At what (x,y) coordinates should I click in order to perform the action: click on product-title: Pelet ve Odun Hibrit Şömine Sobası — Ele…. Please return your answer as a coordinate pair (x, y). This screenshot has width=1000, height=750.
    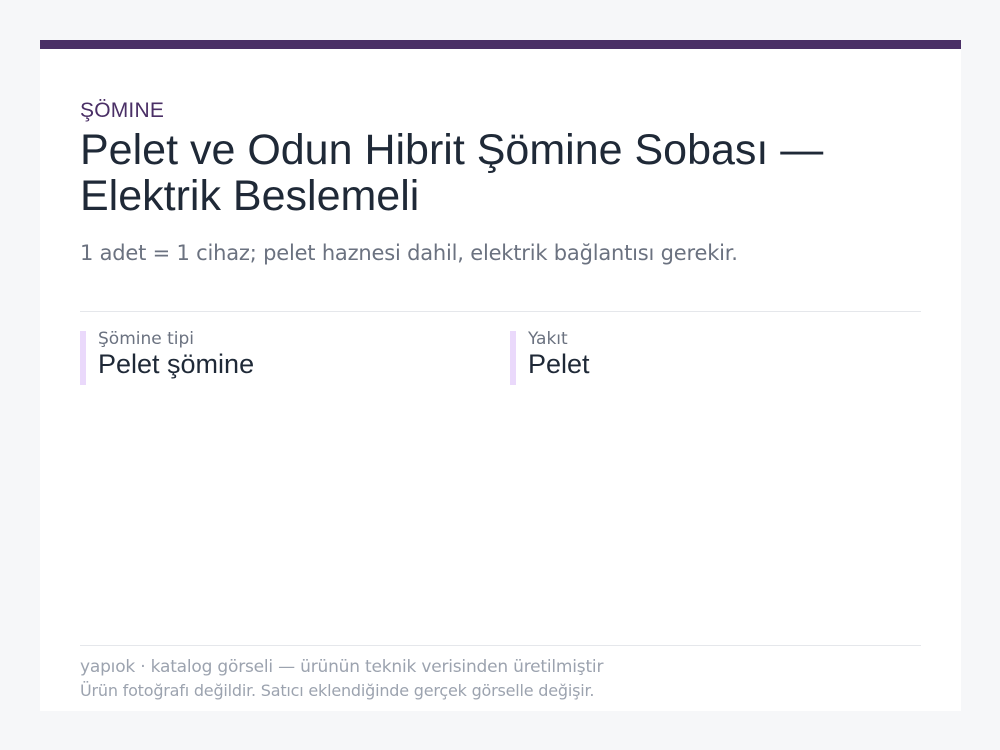
    Looking at the image, I should click on (452, 173).